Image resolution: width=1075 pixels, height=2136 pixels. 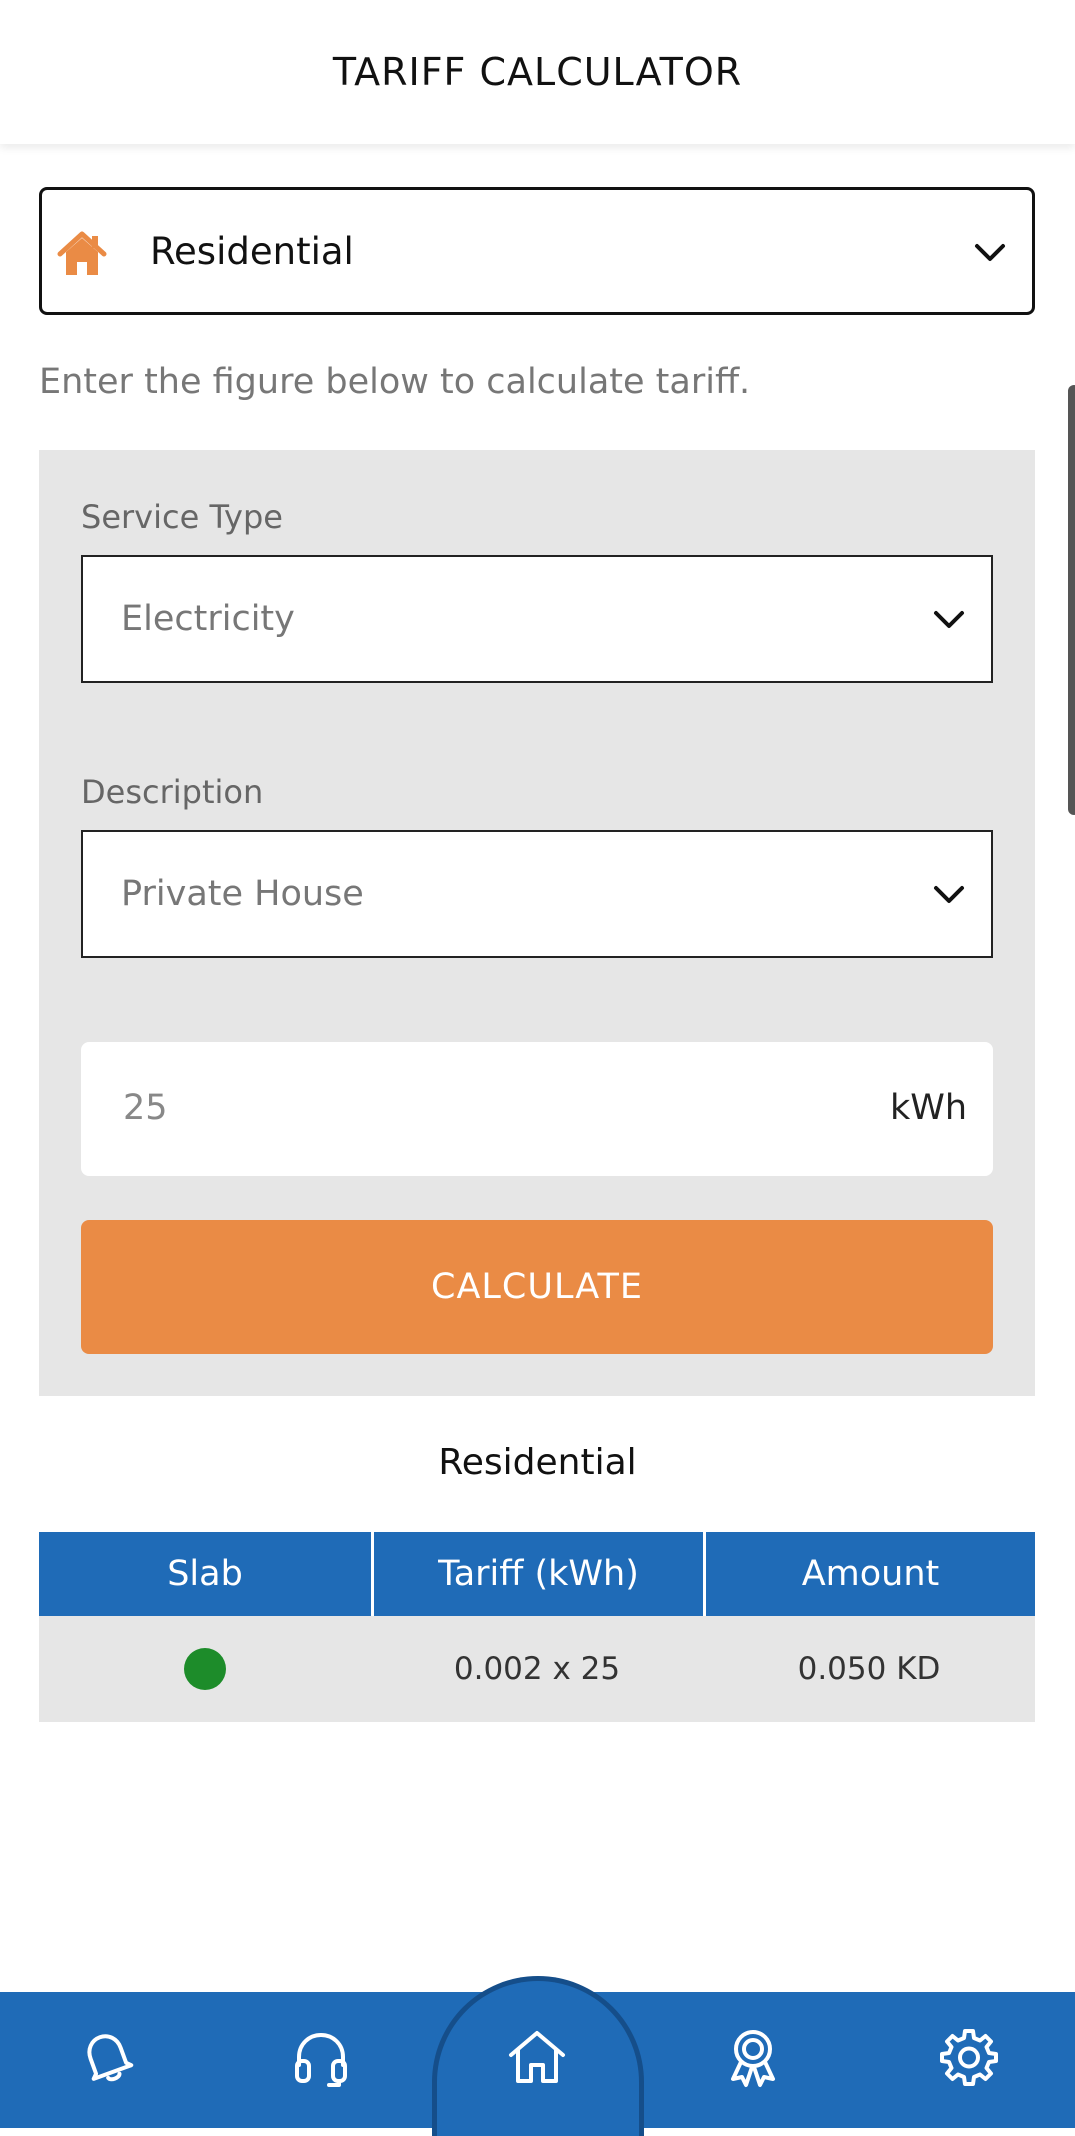 I want to click on calculate-button: CALCULATE, so click(x=537, y=1287).